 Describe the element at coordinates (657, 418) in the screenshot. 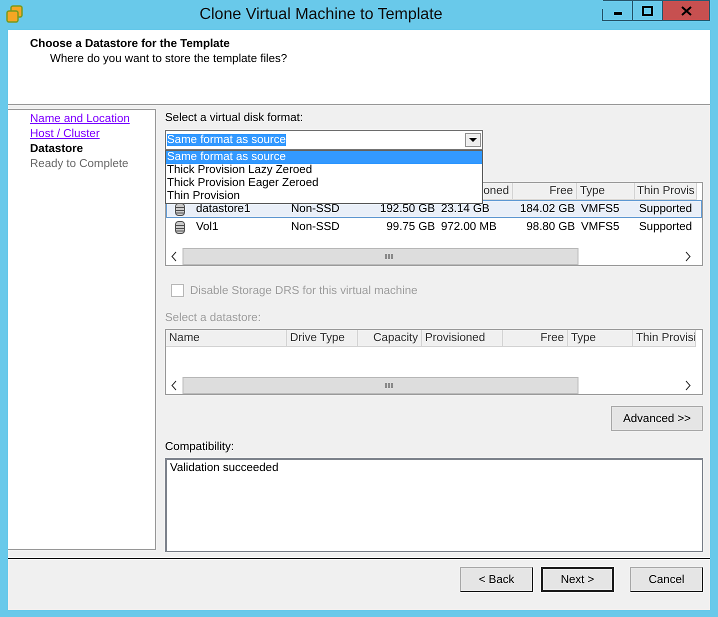

I see `advanced-button: Advanced >>` at that location.